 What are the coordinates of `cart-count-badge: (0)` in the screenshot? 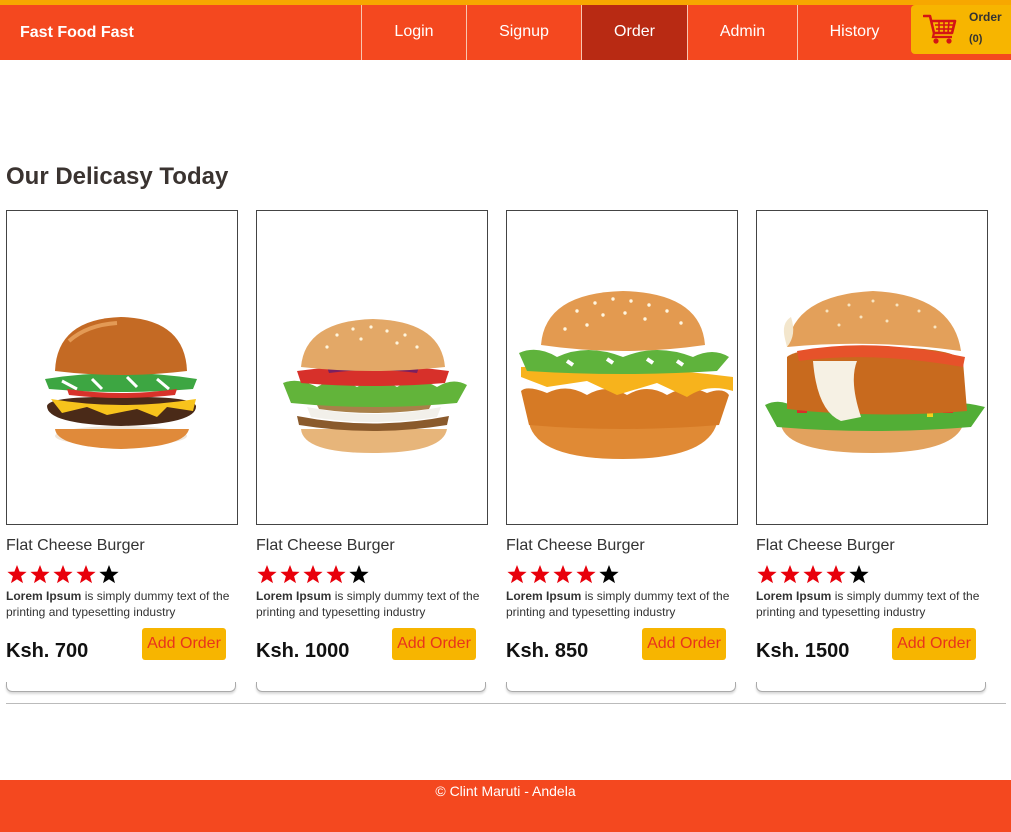 It's located at (976, 39).